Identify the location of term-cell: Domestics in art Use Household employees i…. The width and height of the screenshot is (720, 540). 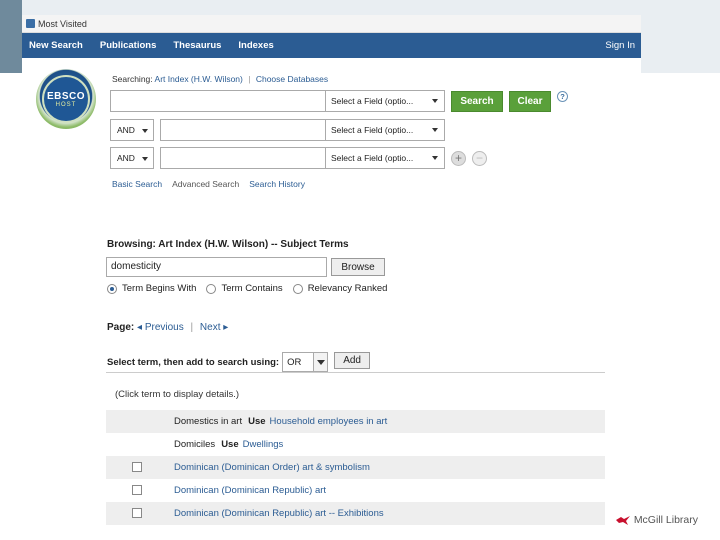
(280, 421).